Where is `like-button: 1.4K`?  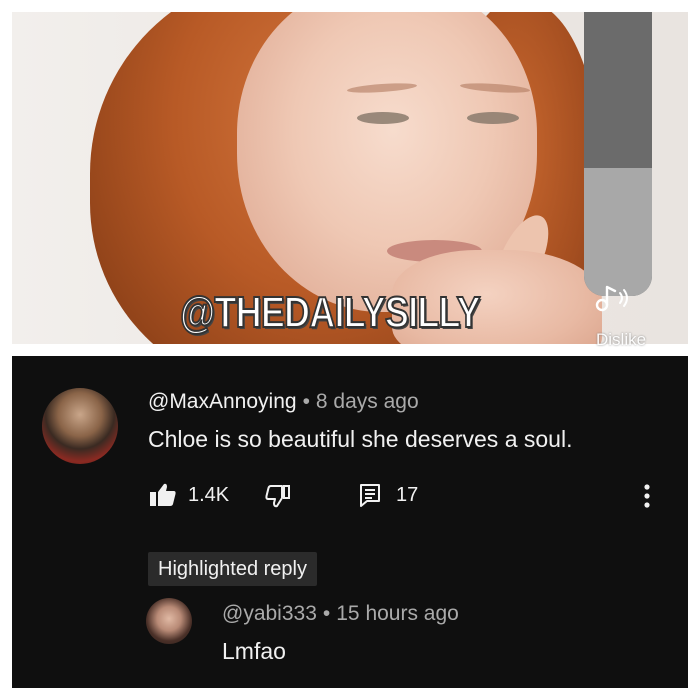
like-button: 1.4K is located at coordinates (188, 495).